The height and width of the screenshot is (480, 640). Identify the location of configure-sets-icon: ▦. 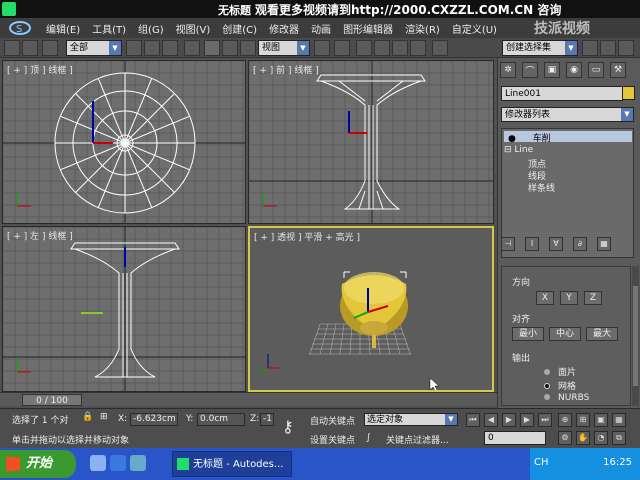
(604, 244).